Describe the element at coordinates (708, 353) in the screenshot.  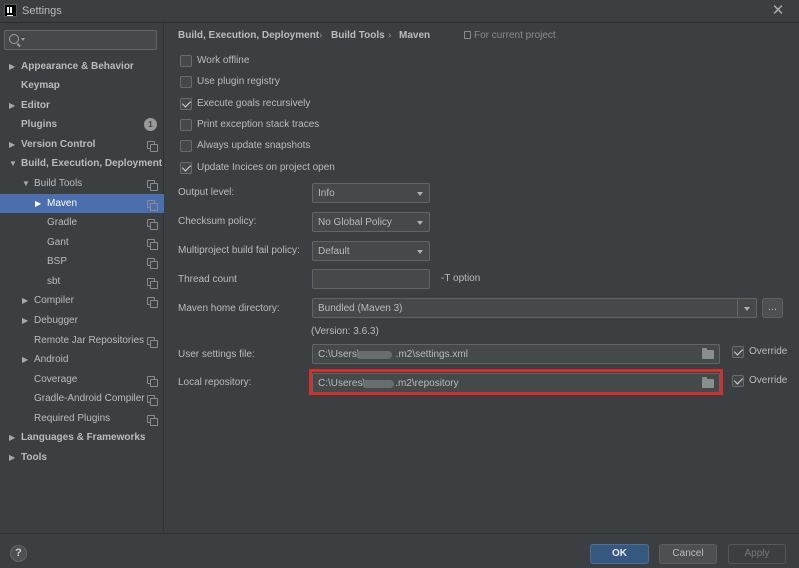
I see `folder-icon` at that location.